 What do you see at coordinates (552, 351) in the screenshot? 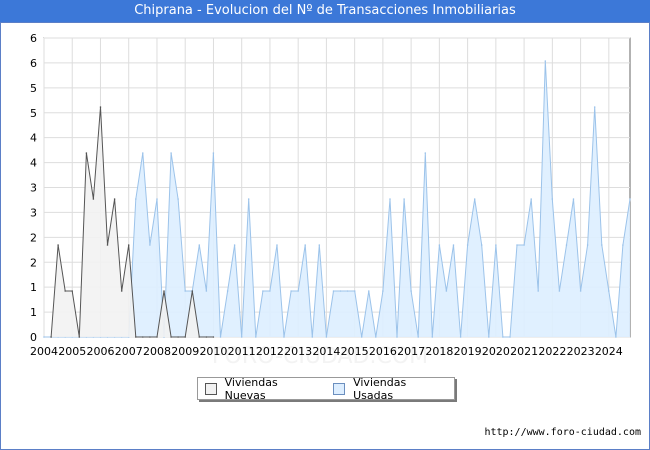
I see `x-tick-label: 2022` at bounding box center [552, 351].